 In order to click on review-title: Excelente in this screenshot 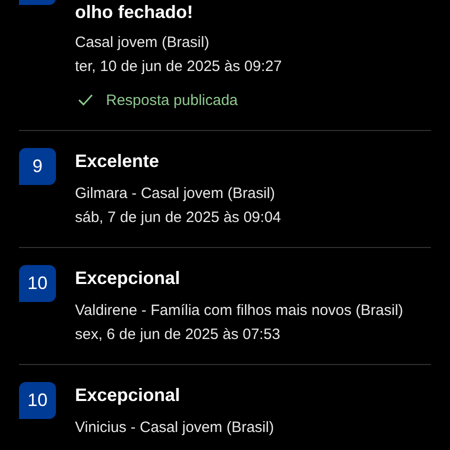, I will do `click(117, 161)`.